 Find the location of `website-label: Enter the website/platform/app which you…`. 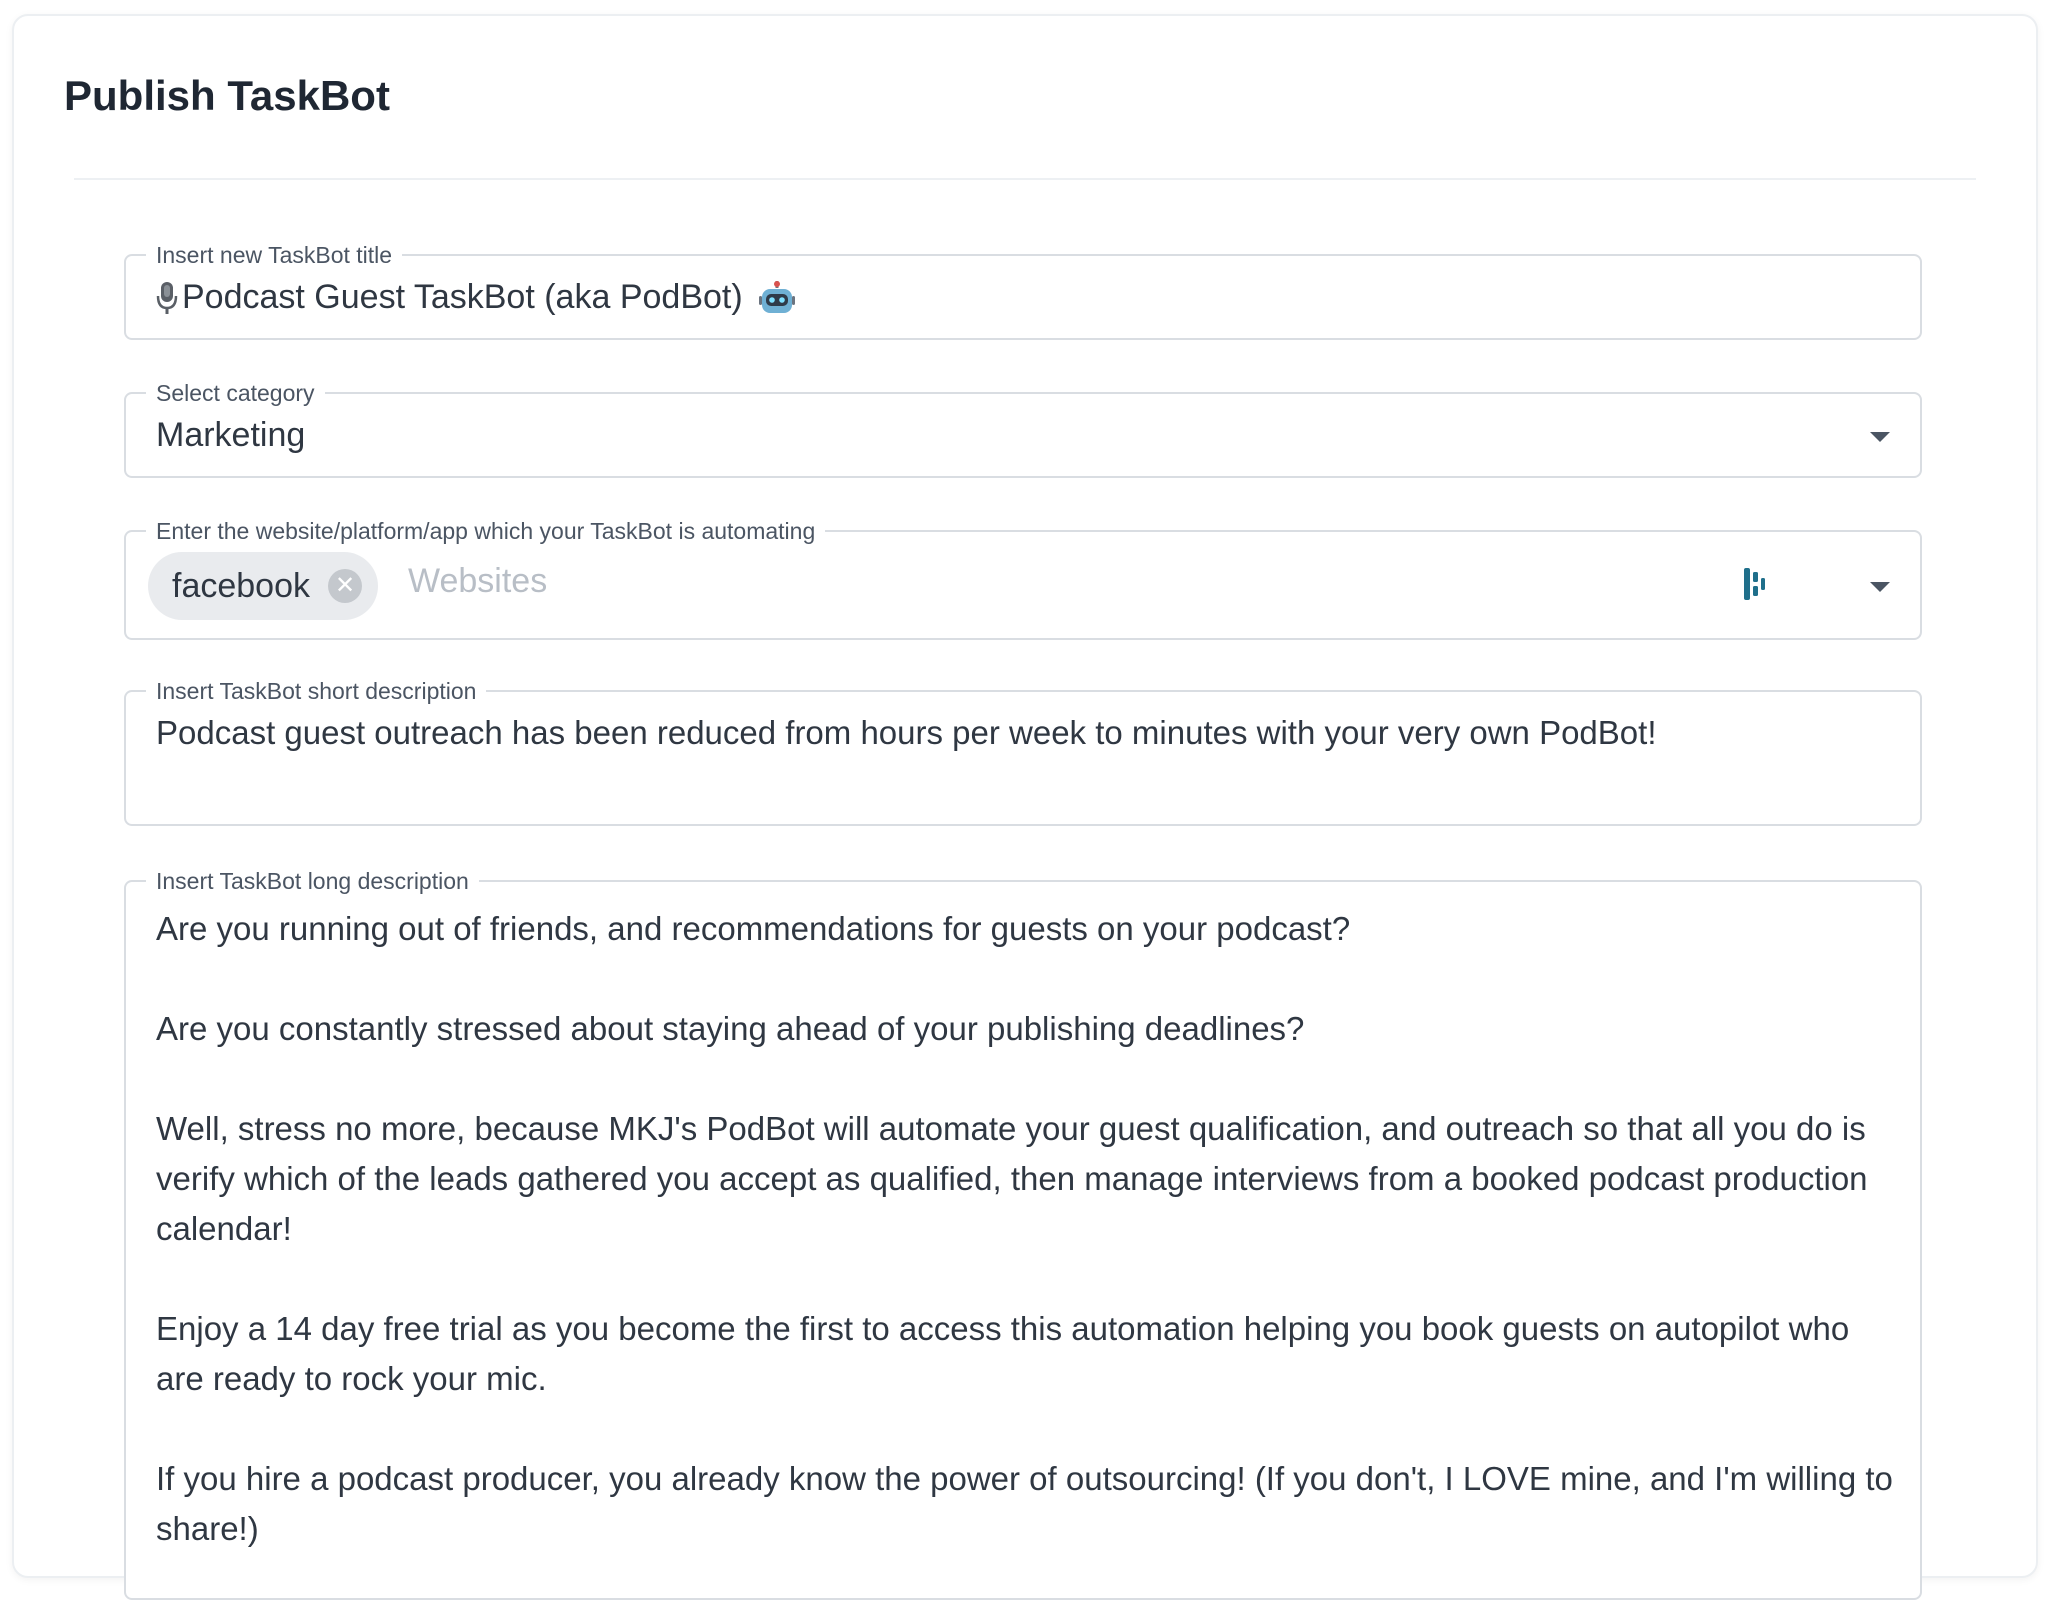

website-label: Enter the website/platform/app which you… is located at coordinates (486, 531).